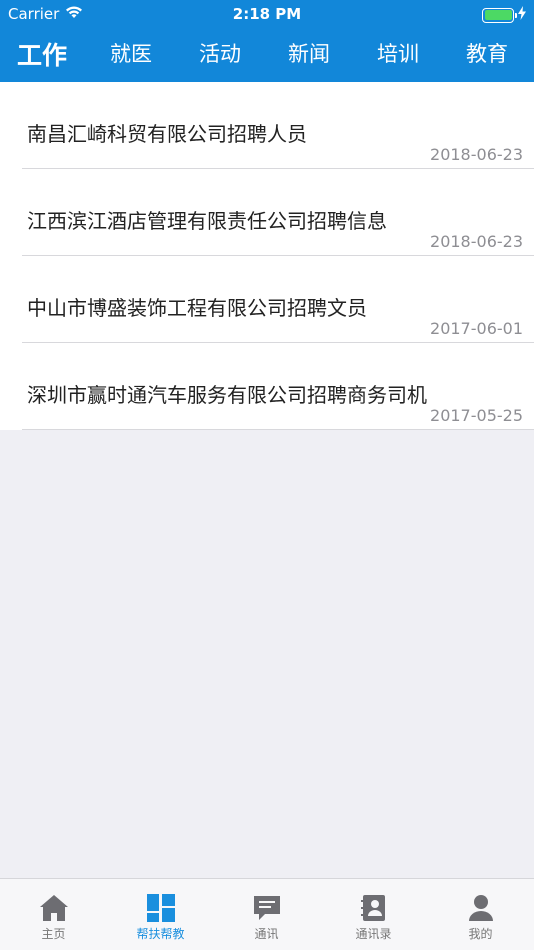 The image size is (534, 950). Describe the element at coordinates (207, 221) in the screenshot. I see `item-title: 江西滨江酒店管理有限责任公司招聘信息` at that location.